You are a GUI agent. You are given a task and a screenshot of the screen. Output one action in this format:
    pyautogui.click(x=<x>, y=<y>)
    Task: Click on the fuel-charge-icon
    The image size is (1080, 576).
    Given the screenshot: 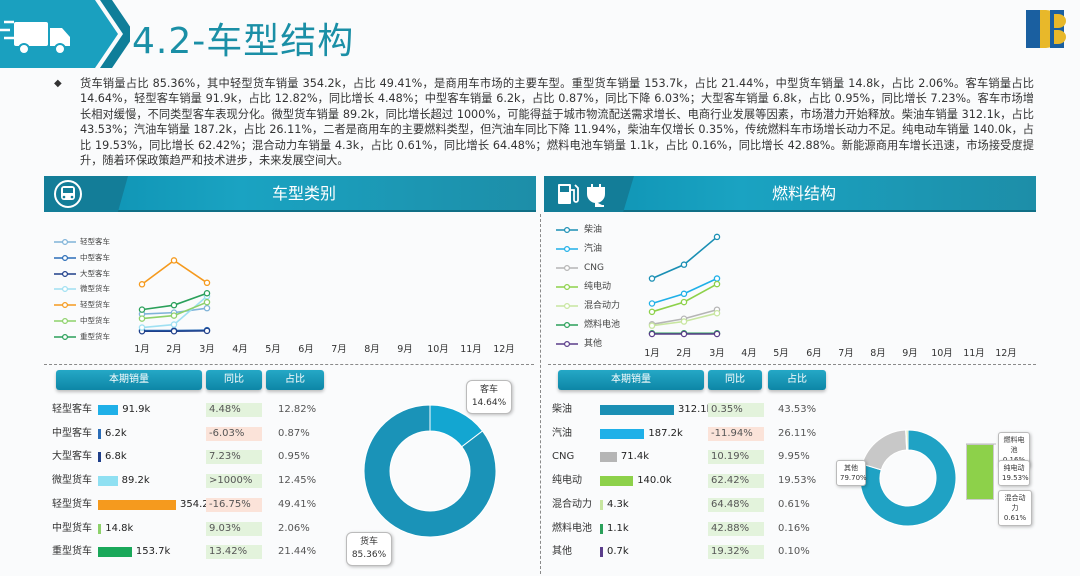 What is the action you would take?
    pyautogui.click(x=581, y=195)
    